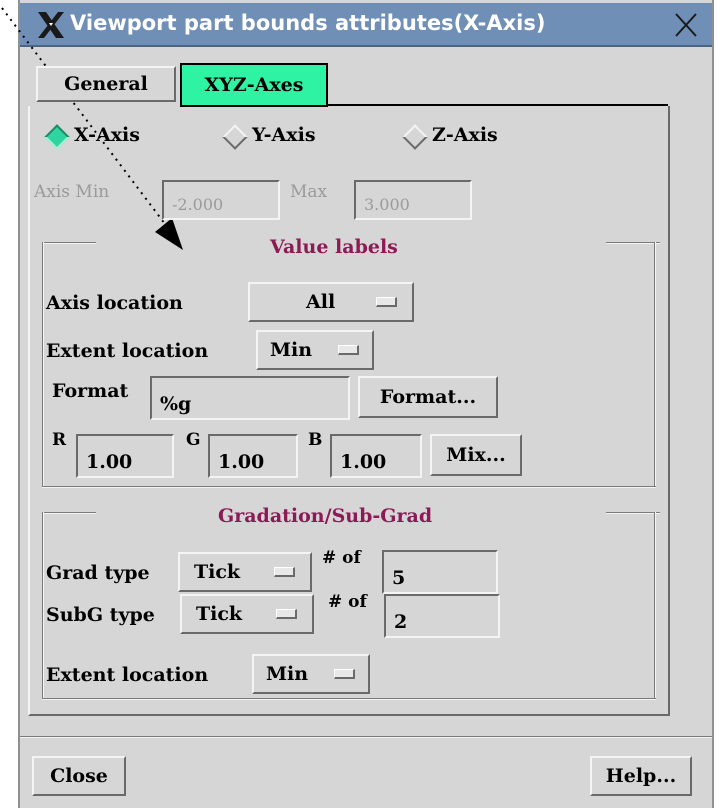  I want to click on r-label: R, so click(59, 440).